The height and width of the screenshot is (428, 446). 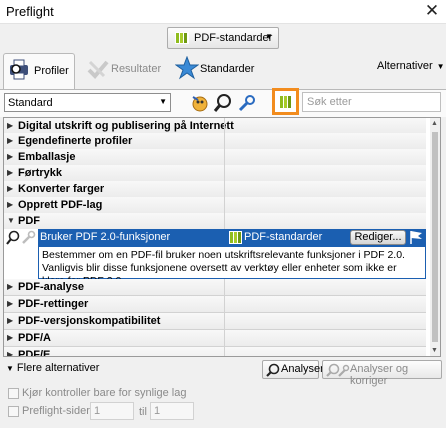 I want to click on window-title: Preflight, so click(x=30, y=11).